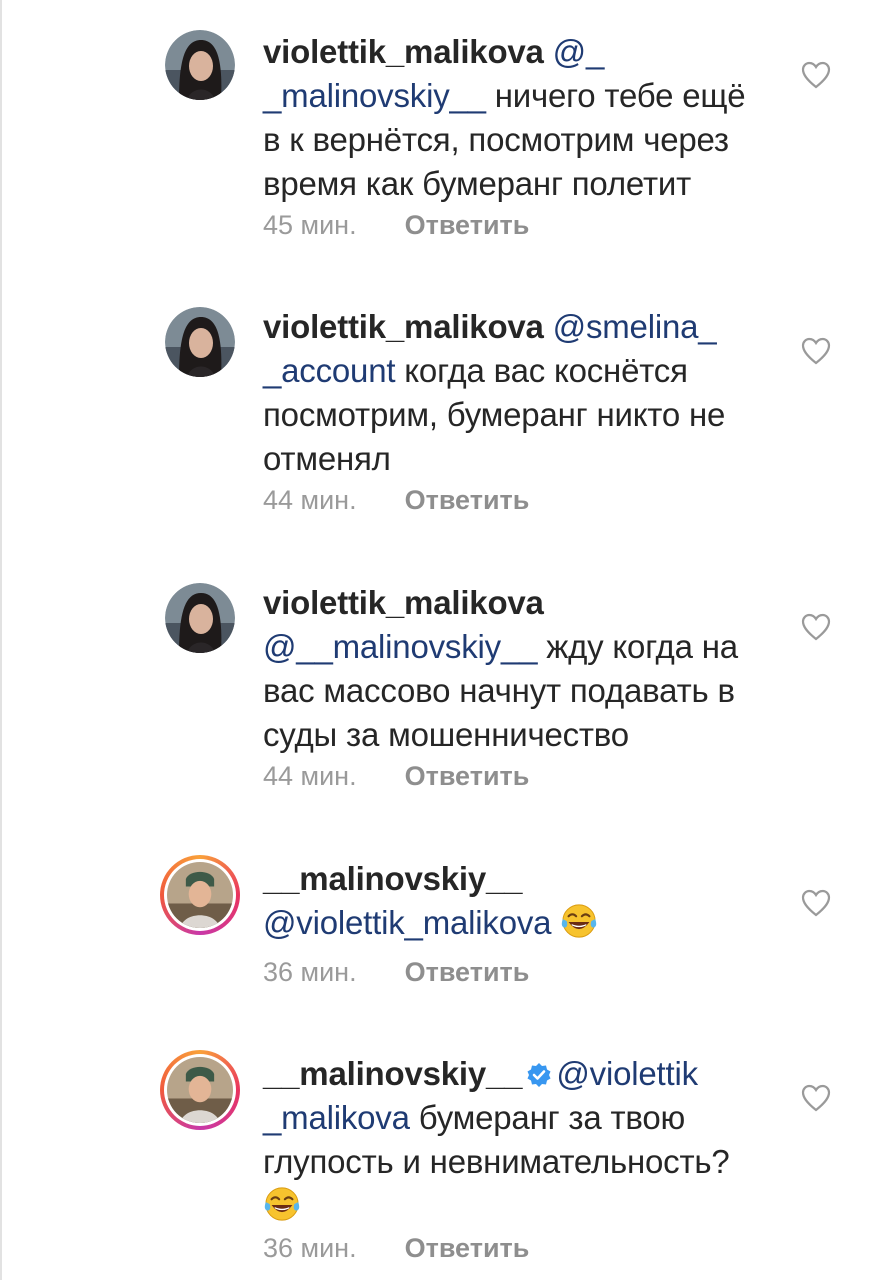 The height and width of the screenshot is (1280, 883). What do you see at coordinates (515, 901) in the screenshot?
I see `comment-text: __malinovskiy__ @violettik_malikova` at bounding box center [515, 901].